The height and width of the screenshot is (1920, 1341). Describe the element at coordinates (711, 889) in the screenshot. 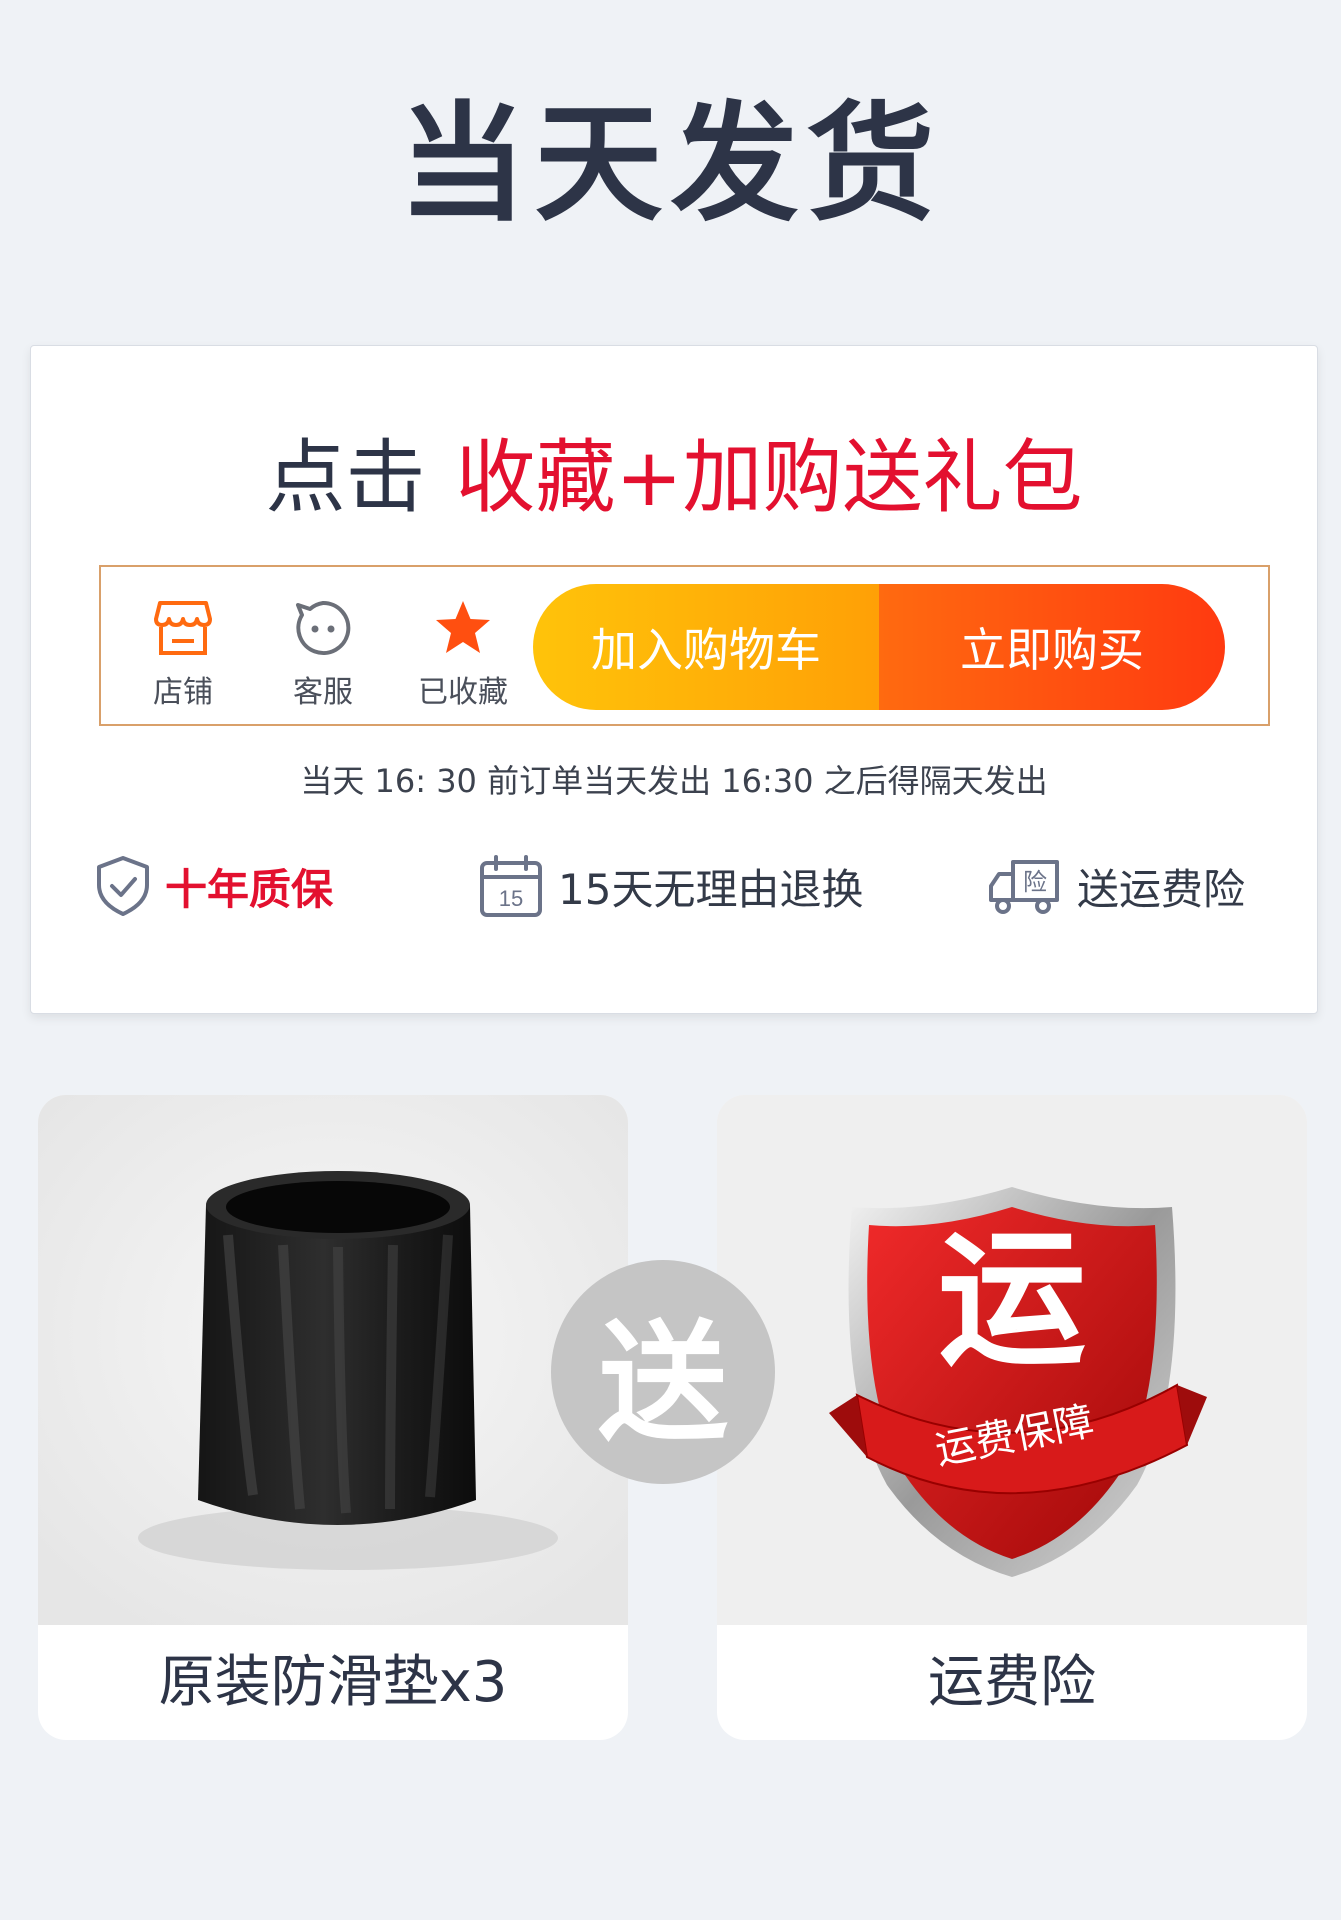

I see `returns-label: 15天无理由退换` at that location.